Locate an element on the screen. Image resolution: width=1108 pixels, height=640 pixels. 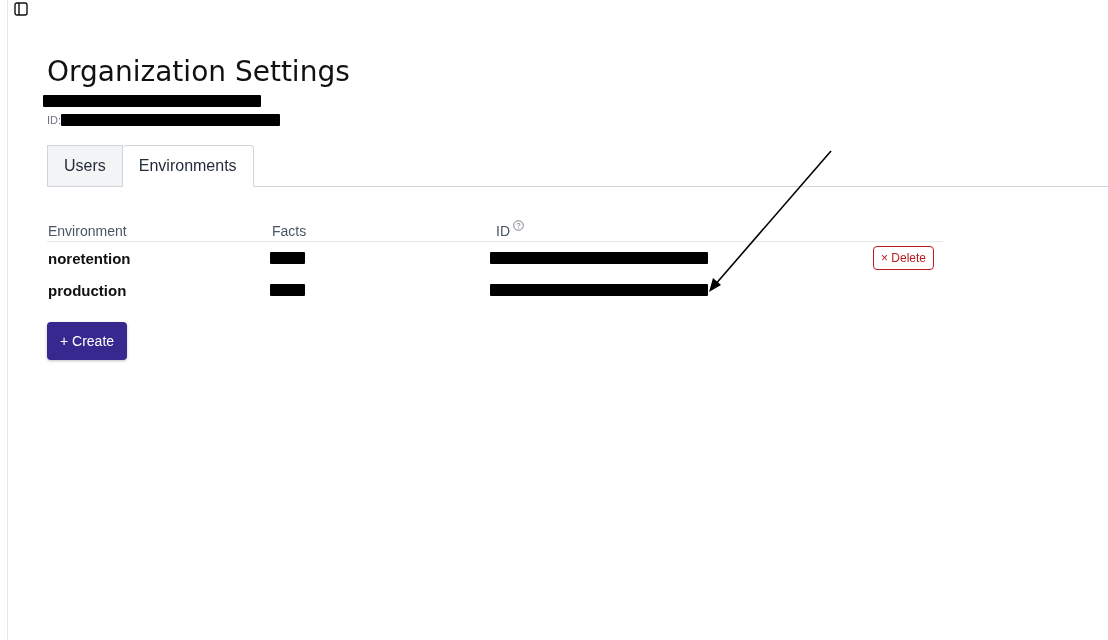
column-header: Facts is located at coordinates (289, 230).